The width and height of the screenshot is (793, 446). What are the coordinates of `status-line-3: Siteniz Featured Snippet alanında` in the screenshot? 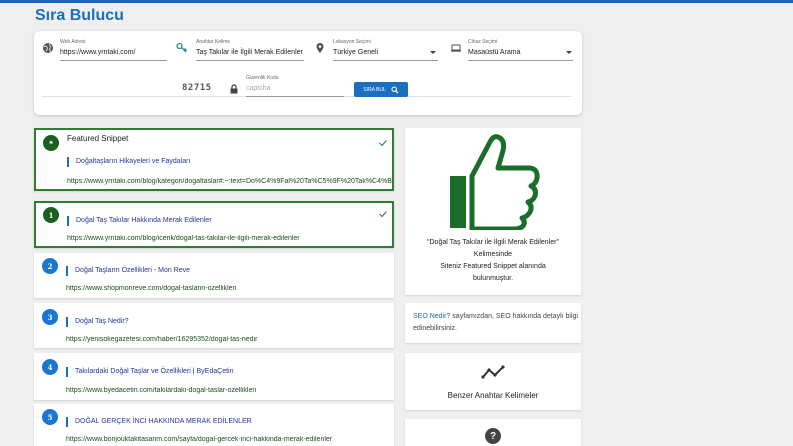 It's located at (493, 266).